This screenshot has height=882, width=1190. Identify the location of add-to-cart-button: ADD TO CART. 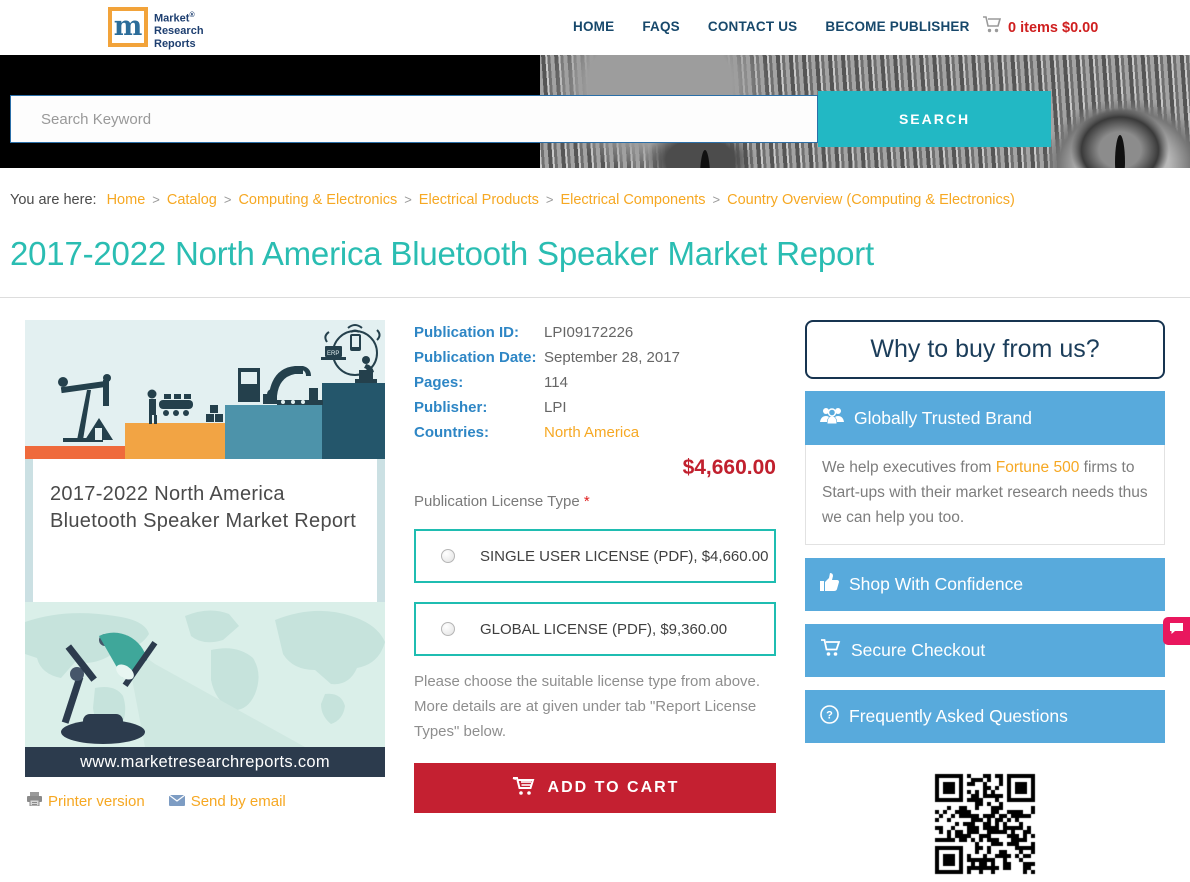
(595, 788).